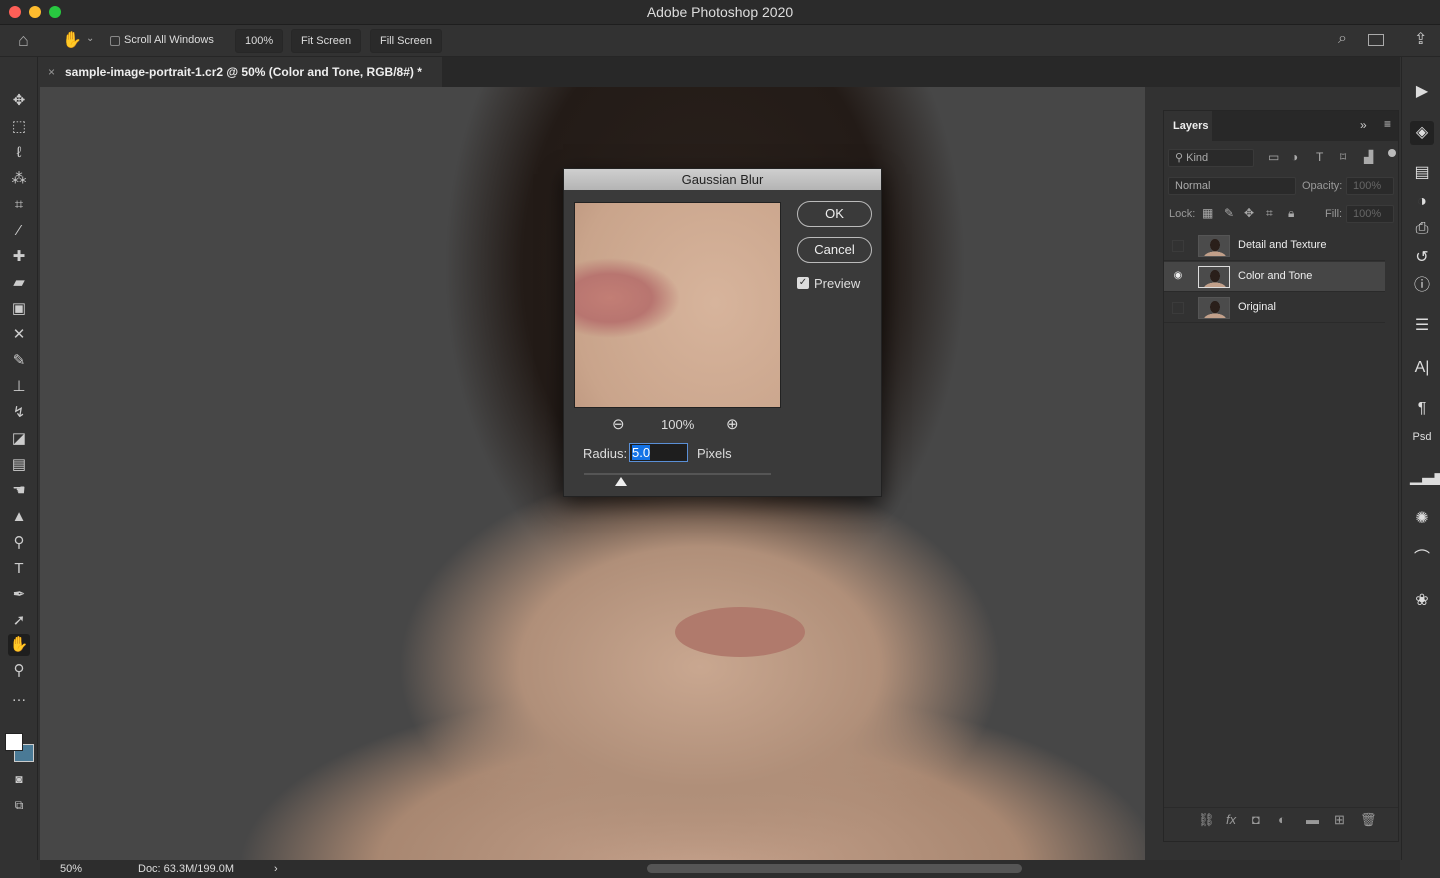 Image resolution: width=1440 pixels, height=878 pixels. Describe the element at coordinates (1269, 213) in the screenshot. I see `lock-artboard-icon: ⌗` at that location.